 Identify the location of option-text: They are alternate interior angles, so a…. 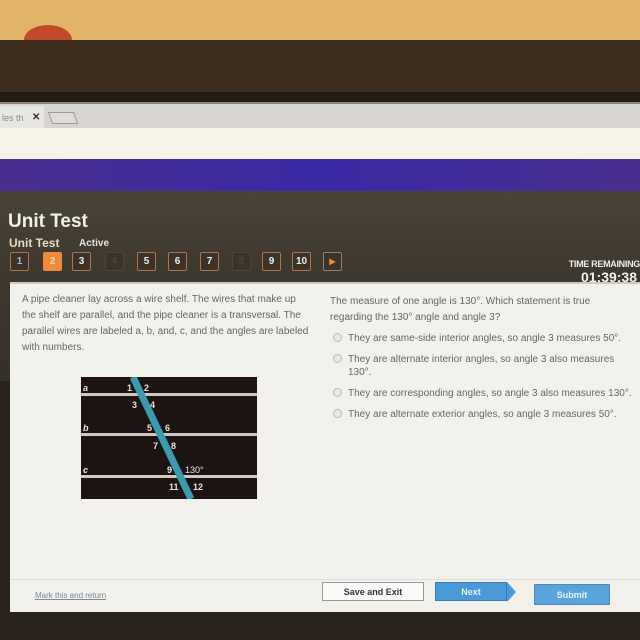
(481, 366).